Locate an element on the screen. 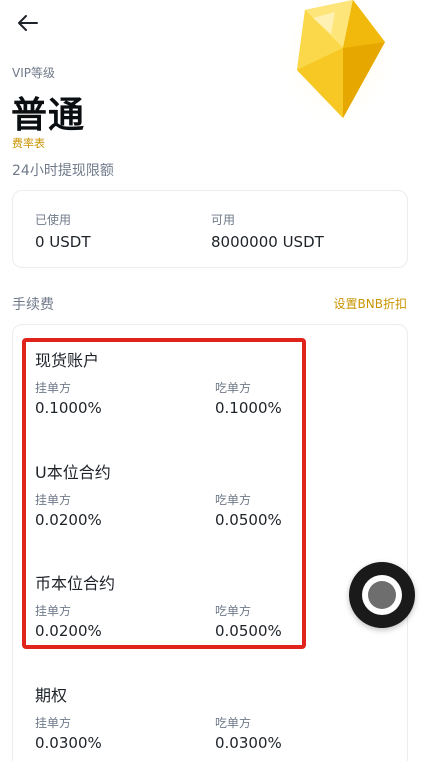  assistive-touch-icon is located at coordinates (382, 595).